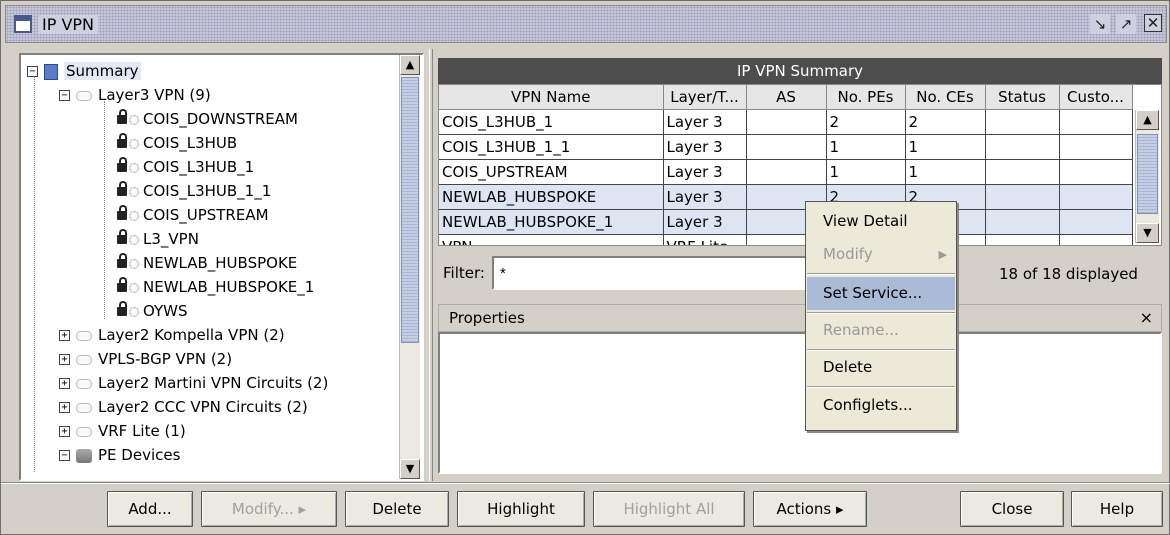  Describe the element at coordinates (152, 311) in the screenshot. I see `tree-item-vpn: OYWS` at that location.